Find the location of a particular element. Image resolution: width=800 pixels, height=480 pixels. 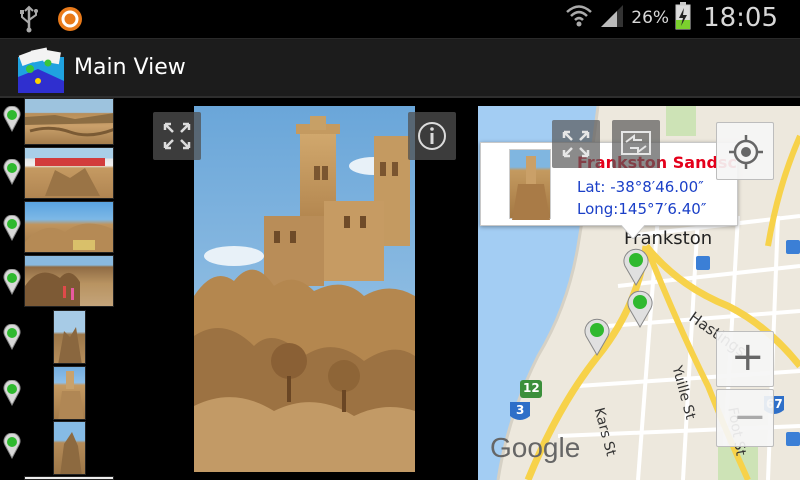

zoom-out-button: − is located at coordinates (745, 418).